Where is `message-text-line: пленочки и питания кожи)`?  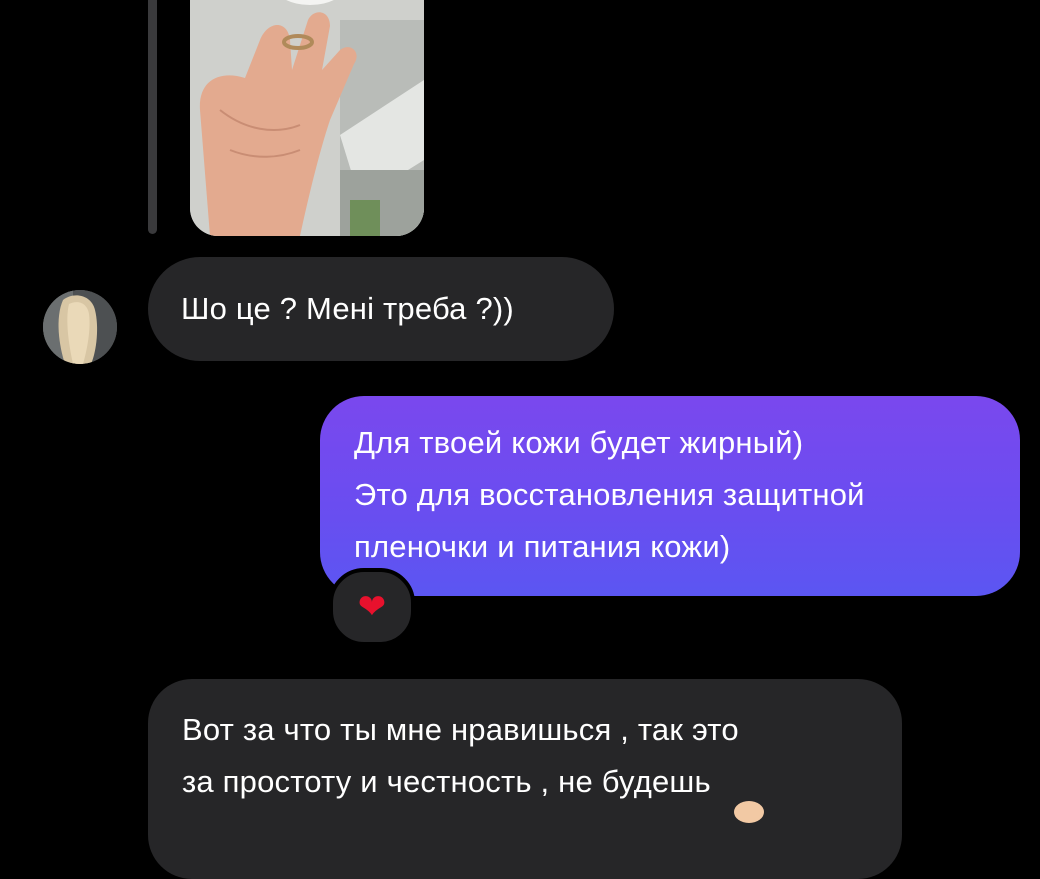 message-text-line: пленочки и питания кожи) is located at coordinates (542, 546).